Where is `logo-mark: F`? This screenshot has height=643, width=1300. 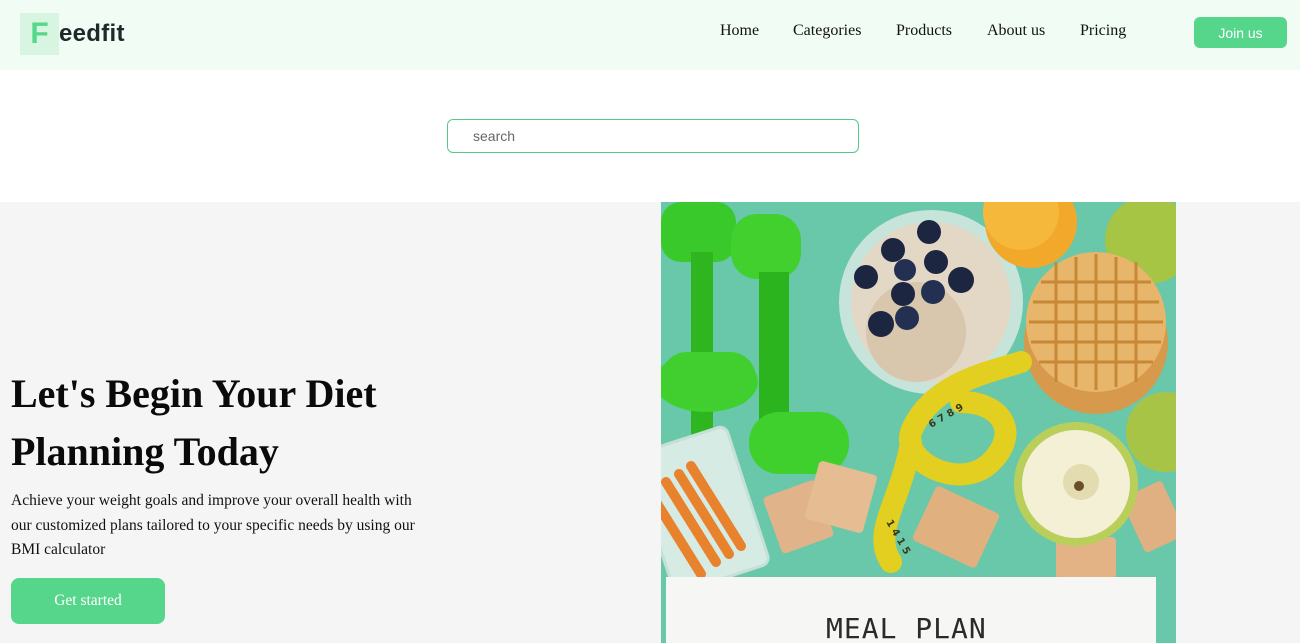
logo-mark: F is located at coordinates (39, 34).